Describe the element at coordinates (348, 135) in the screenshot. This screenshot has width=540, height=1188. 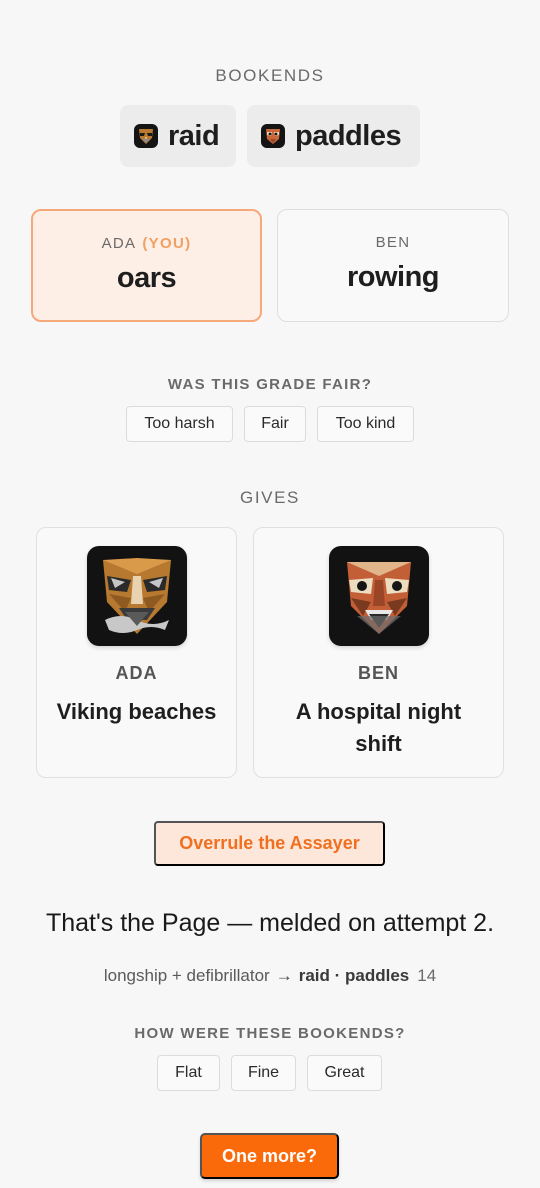
I see `bookend-word: paddles` at that location.